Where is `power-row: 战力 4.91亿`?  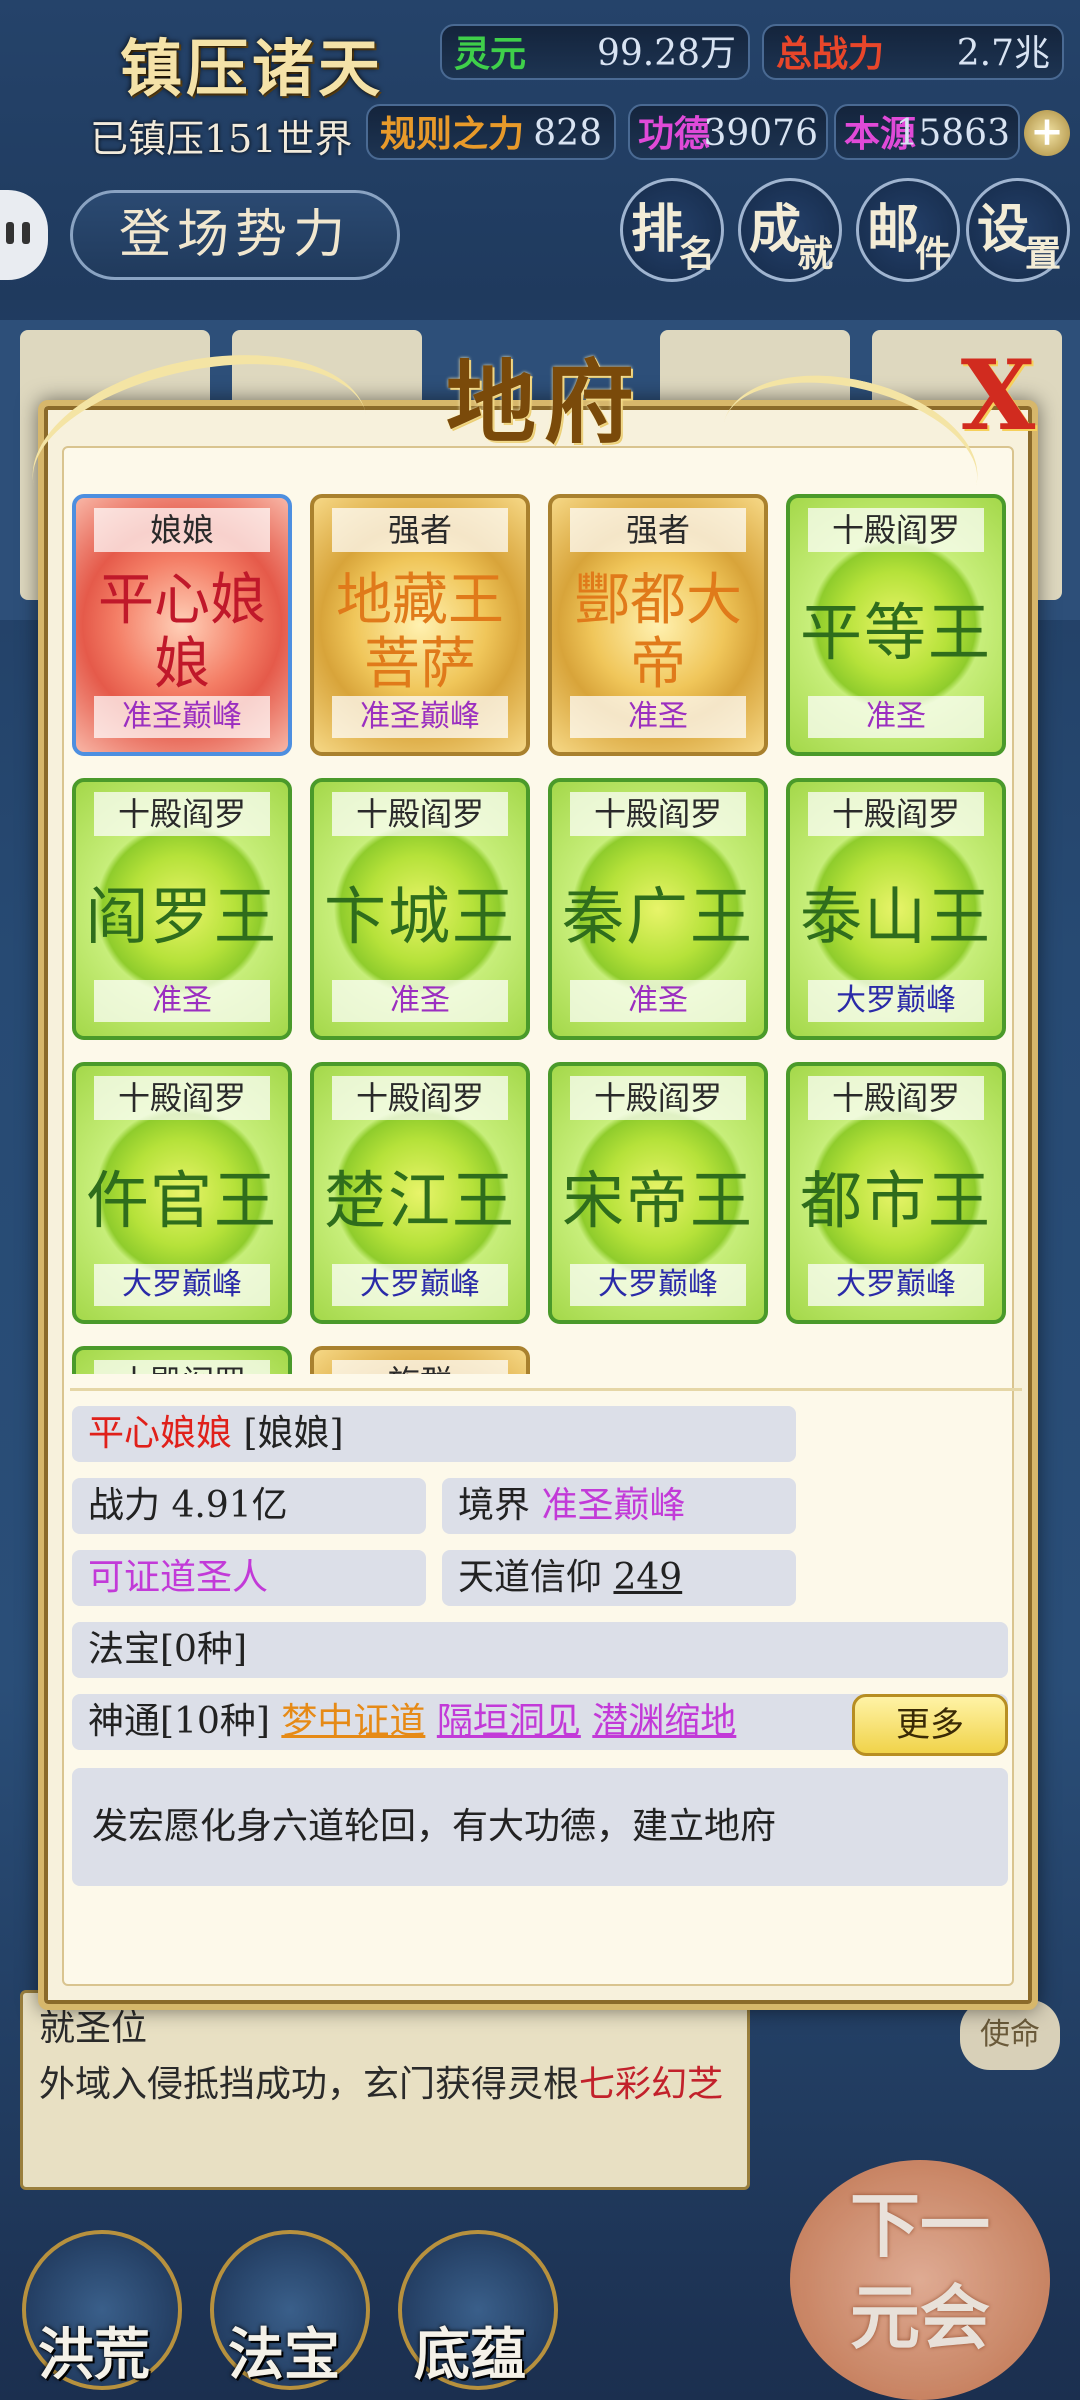
power-row: 战力 4.91亿 is located at coordinates (249, 1506).